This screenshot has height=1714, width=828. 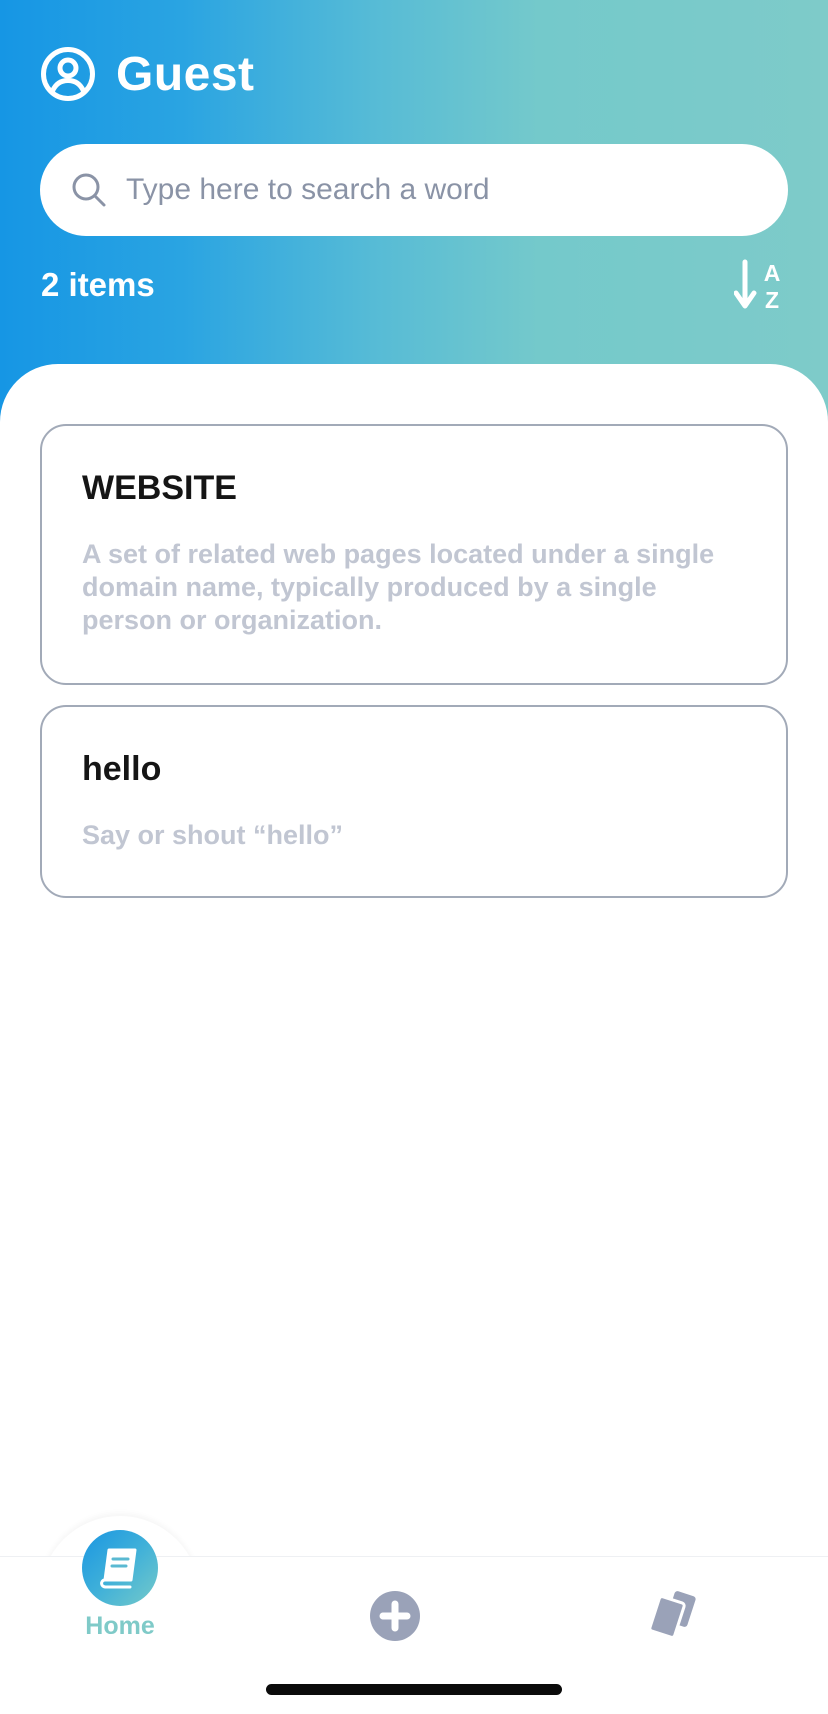 What do you see at coordinates (68, 74) in the screenshot?
I see `user-circle-icon` at bounding box center [68, 74].